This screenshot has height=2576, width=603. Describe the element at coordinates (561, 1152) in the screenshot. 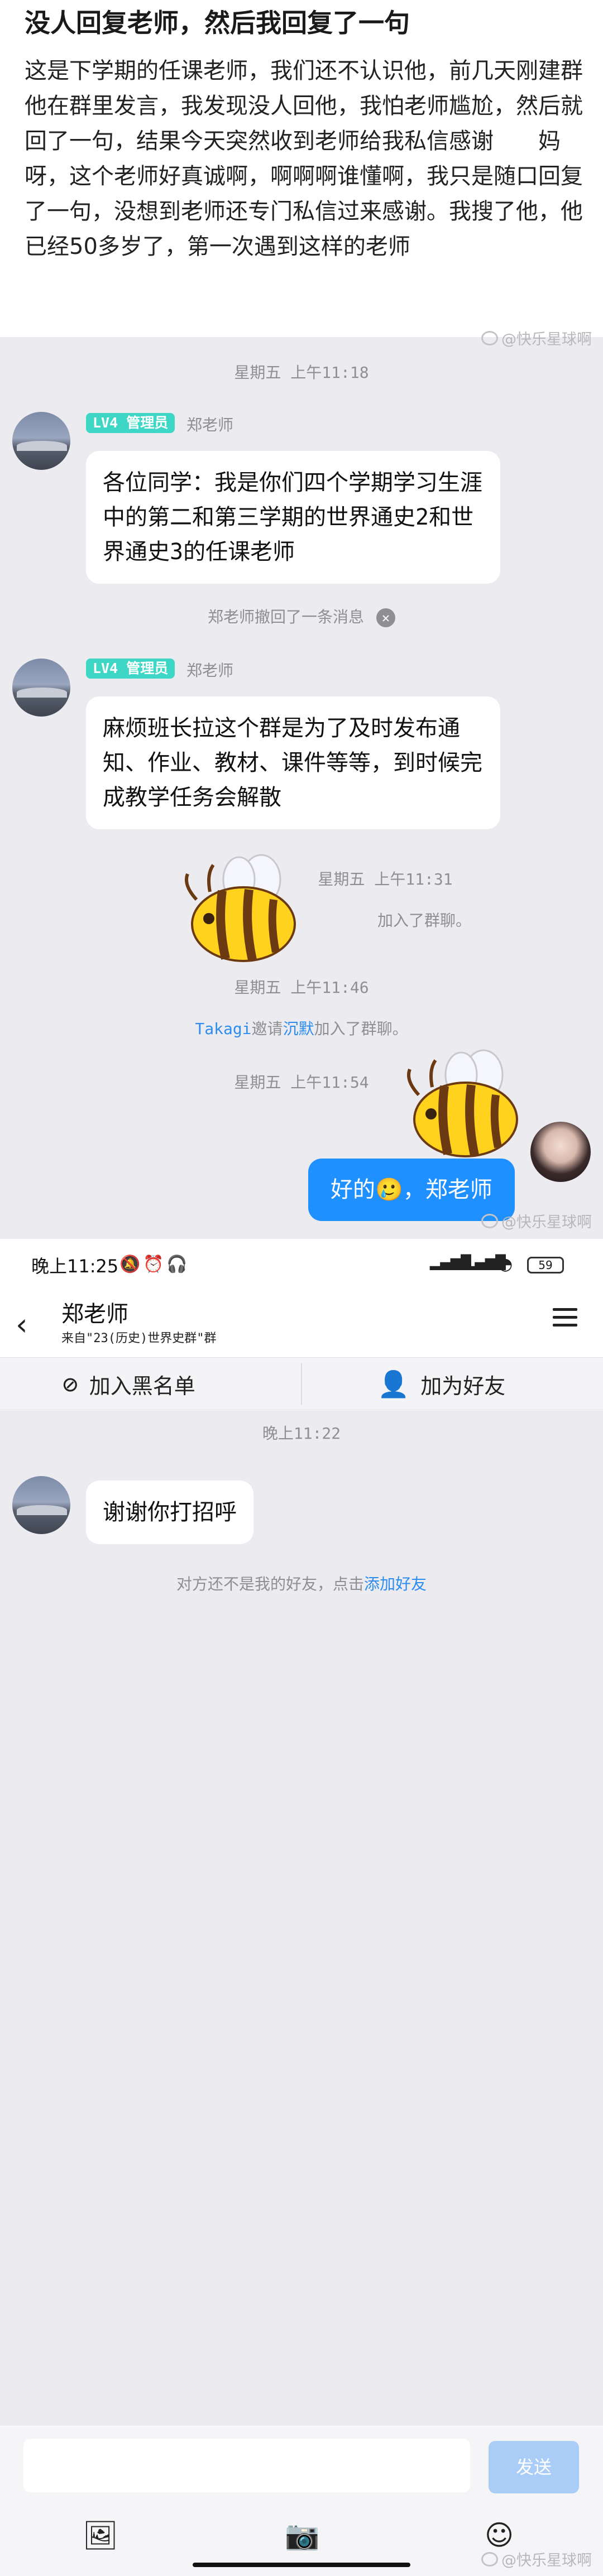

I see `my-avatar` at that location.